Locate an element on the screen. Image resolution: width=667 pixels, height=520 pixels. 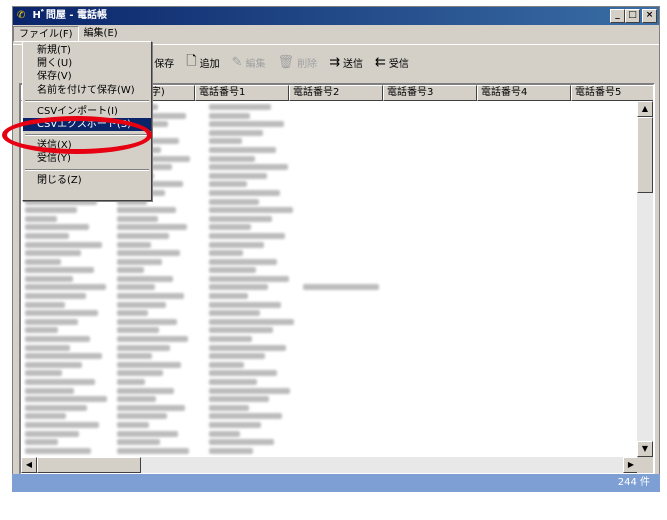
receive-icon: ⇇ is located at coordinates (380, 62).